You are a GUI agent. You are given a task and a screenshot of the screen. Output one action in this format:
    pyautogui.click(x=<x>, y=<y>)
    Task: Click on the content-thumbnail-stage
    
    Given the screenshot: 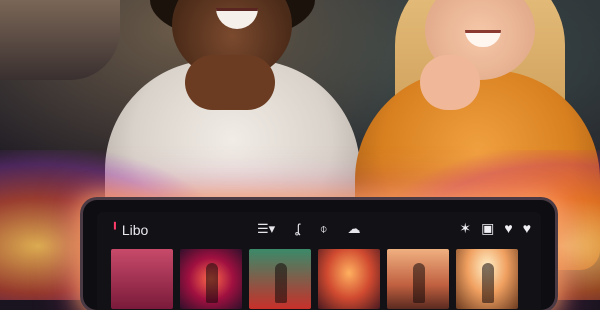 What is the action you would take?
    pyautogui.click(x=418, y=279)
    